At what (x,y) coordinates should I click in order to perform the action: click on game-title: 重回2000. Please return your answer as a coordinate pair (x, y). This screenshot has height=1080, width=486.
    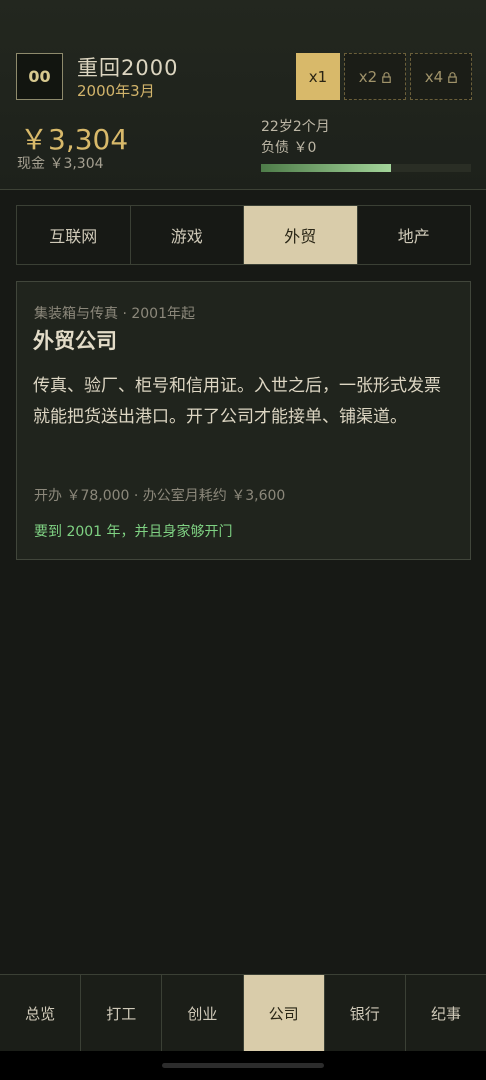
    Looking at the image, I should click on (128, 68).